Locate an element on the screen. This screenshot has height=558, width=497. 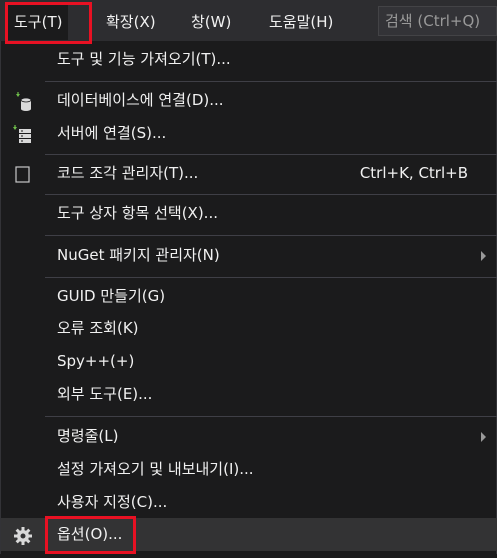
menu-help: 도움말(H) is located at coordinates (301, 22).